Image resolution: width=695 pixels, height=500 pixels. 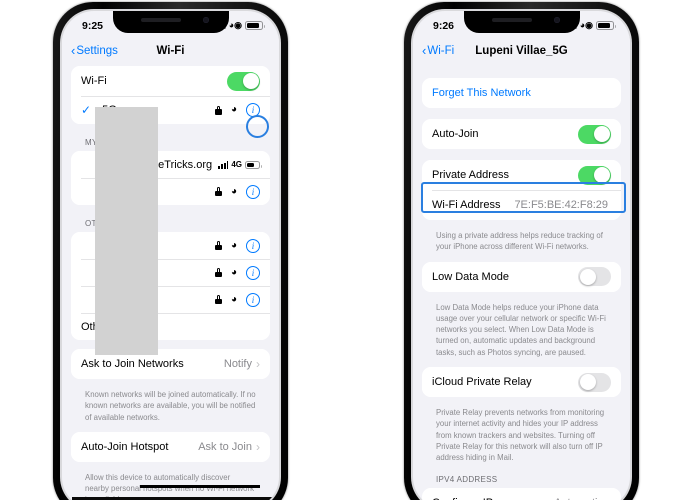 I want to click on low-data-mode-group: Low Data Mode, so click(x=521, y=276).